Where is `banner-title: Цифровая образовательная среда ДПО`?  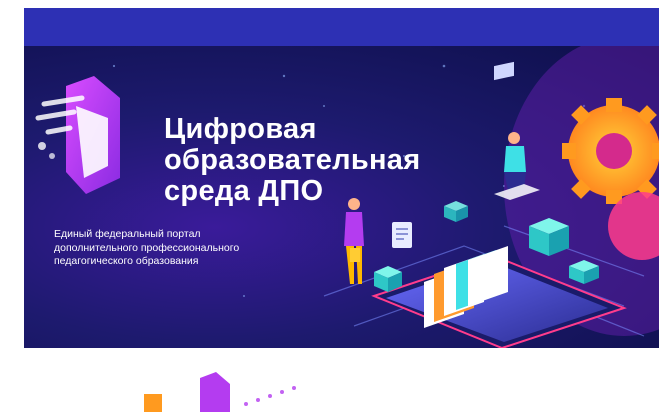
banner-title: Цифровая образовательная среда ДПО is located at coordinates (292, 160).